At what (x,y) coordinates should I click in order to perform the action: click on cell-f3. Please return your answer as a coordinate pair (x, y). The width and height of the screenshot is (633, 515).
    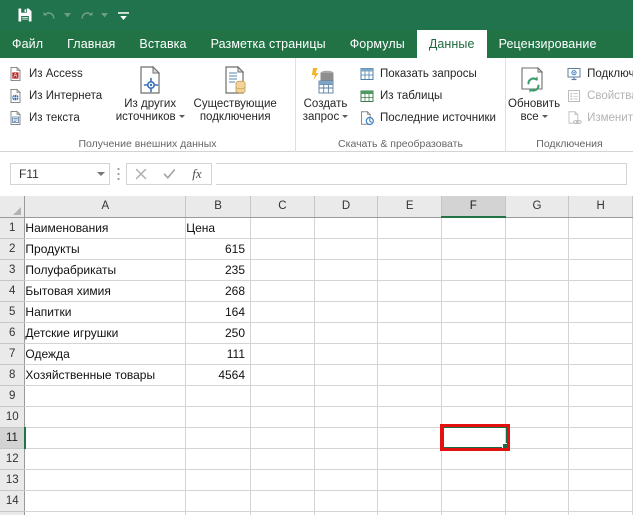
    Looking at the image, I should click on (473, 270).